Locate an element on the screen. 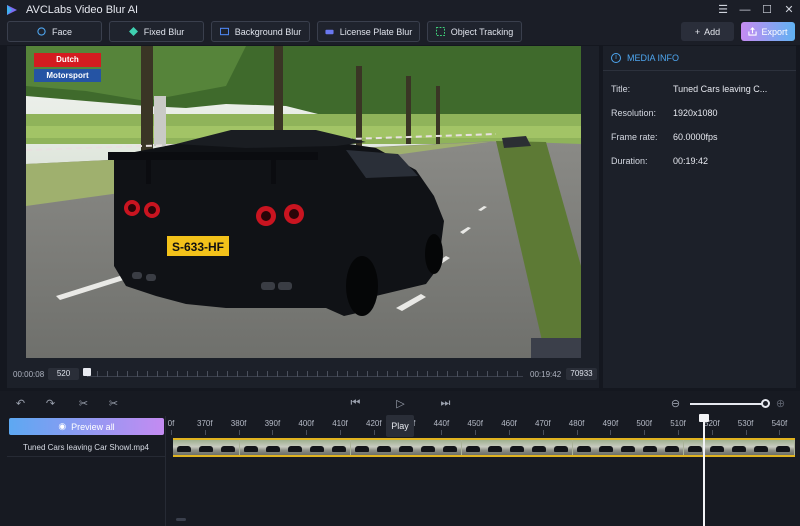 This screenshot has height=526, width=800. ruler-label: 390f is located at coordinates (272, 423).